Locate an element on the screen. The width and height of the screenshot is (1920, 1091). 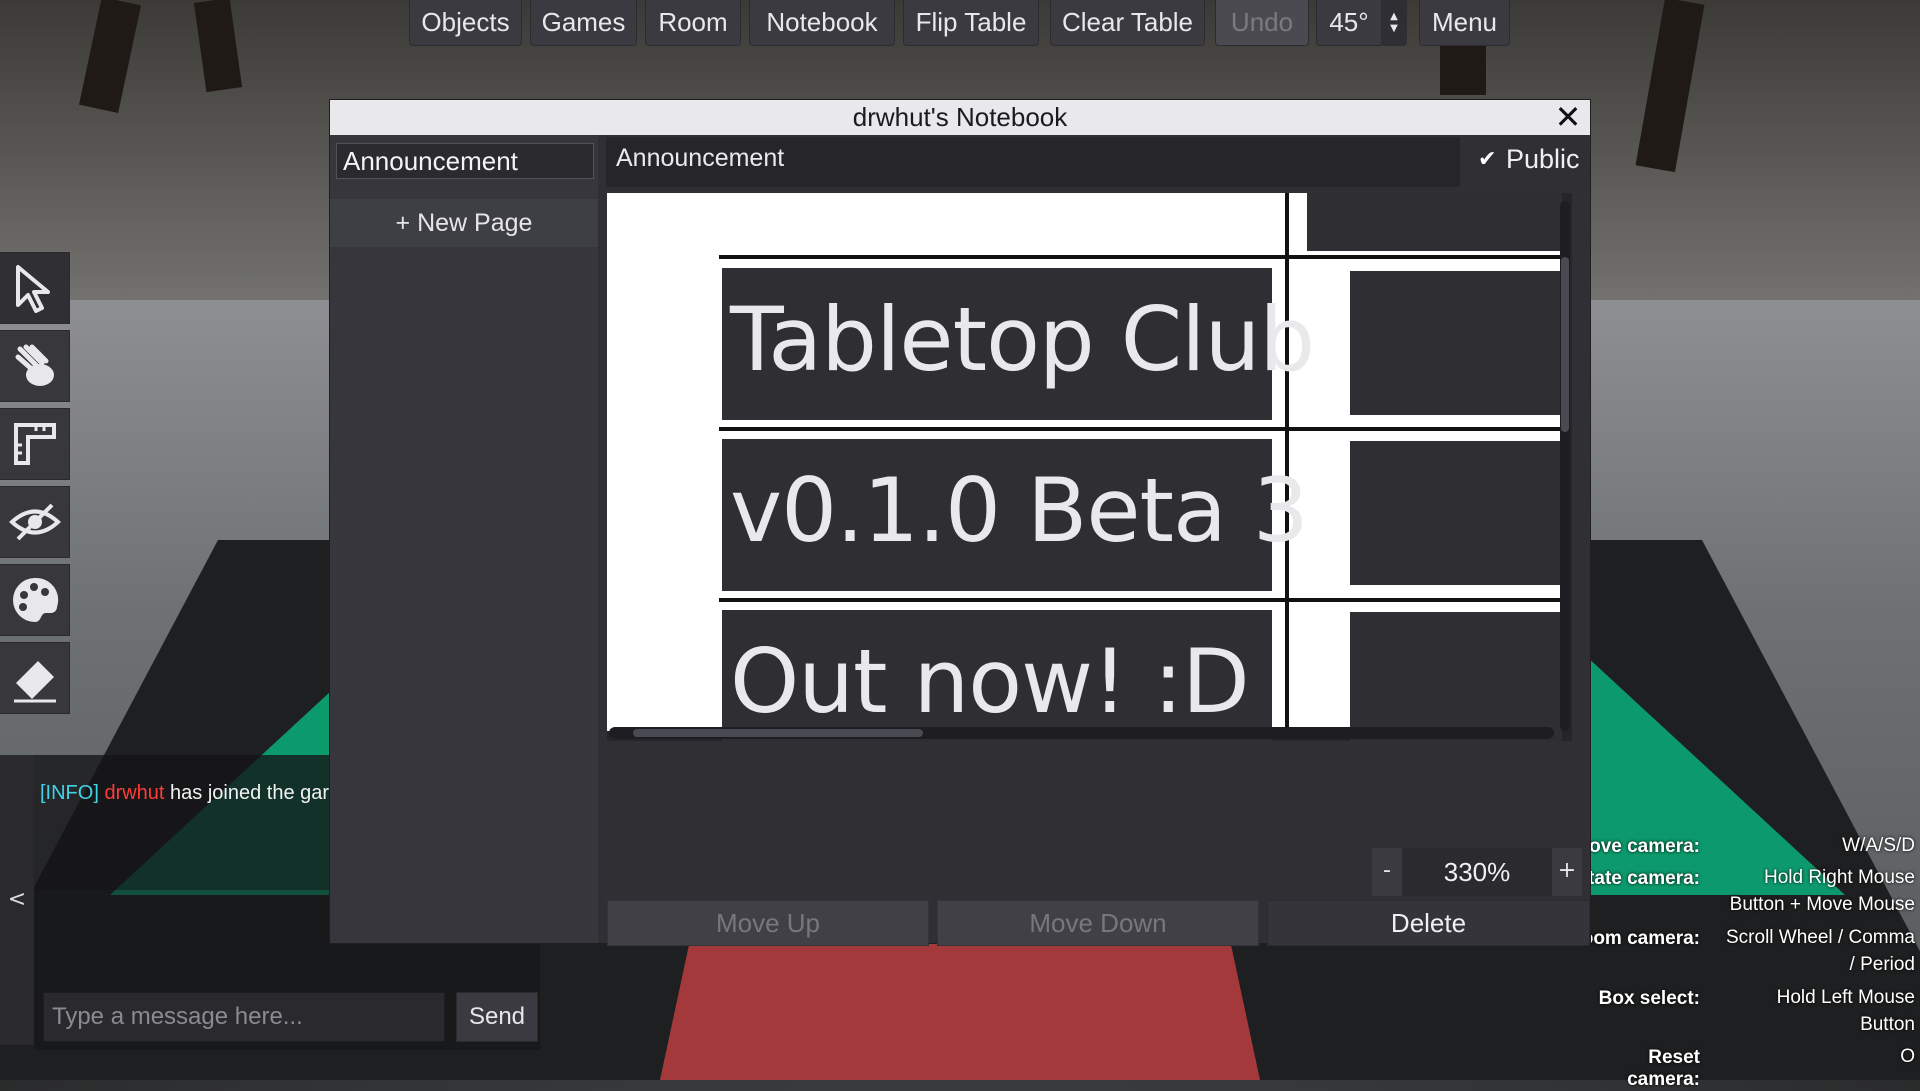
hidden-eye-icon is located at coordinates (34, 522).